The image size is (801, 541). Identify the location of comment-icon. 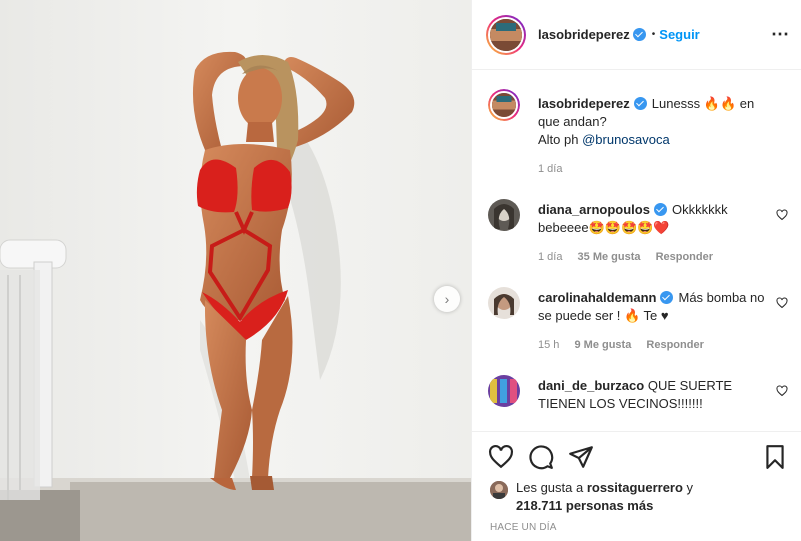
(541, 457).